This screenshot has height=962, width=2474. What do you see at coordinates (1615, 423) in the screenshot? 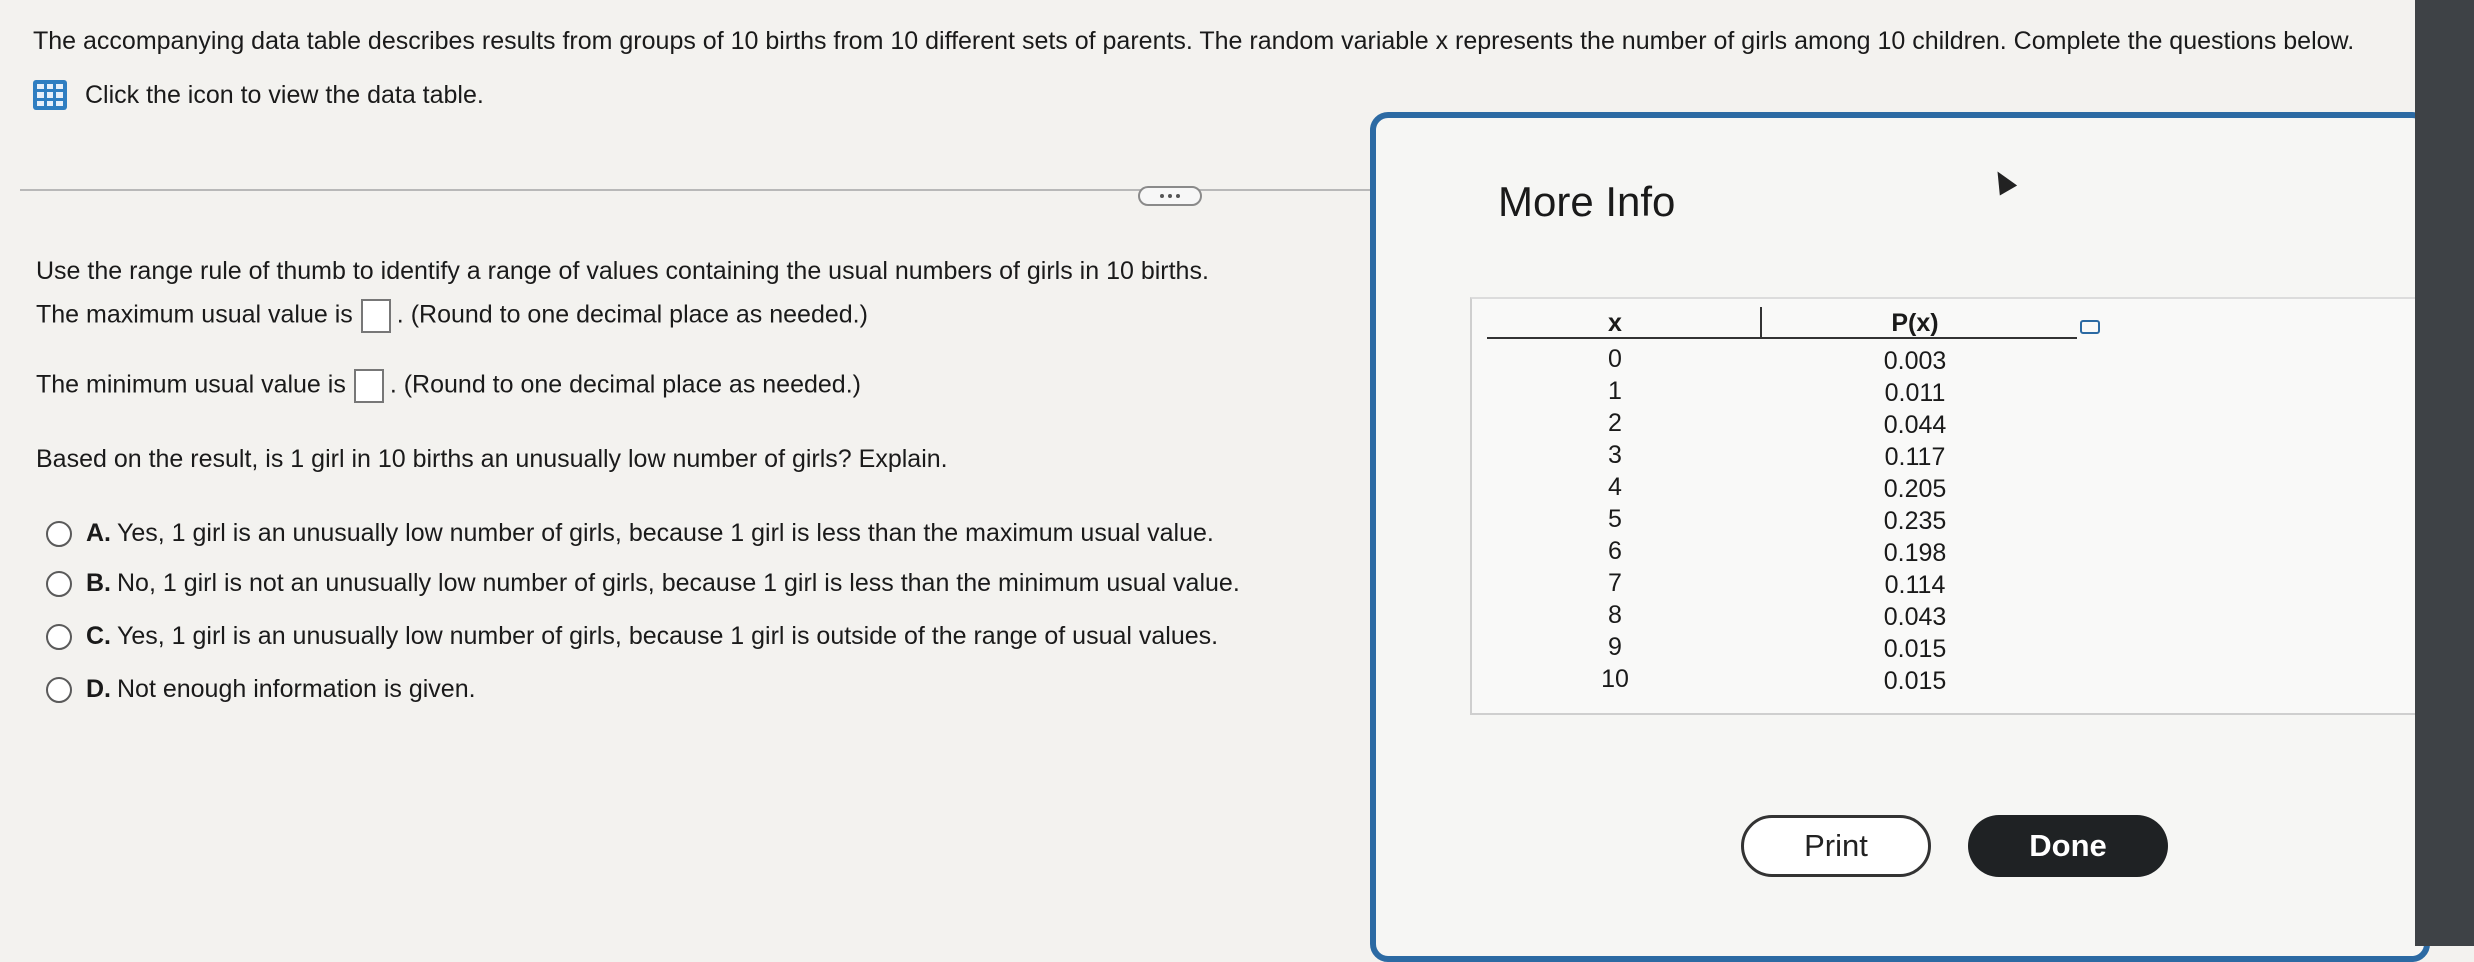
I see `table-cell-x: 2` at bounding box center [1615, 423].